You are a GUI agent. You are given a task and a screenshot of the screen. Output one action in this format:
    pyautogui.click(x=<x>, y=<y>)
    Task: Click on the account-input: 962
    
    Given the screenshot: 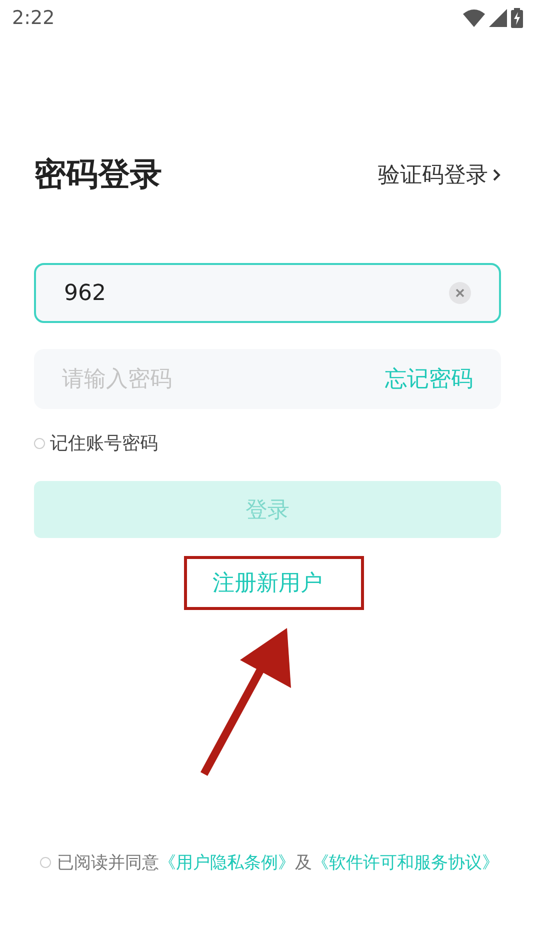 What is the action you would take?
    pyautogui.click(x=256, y=293)
    